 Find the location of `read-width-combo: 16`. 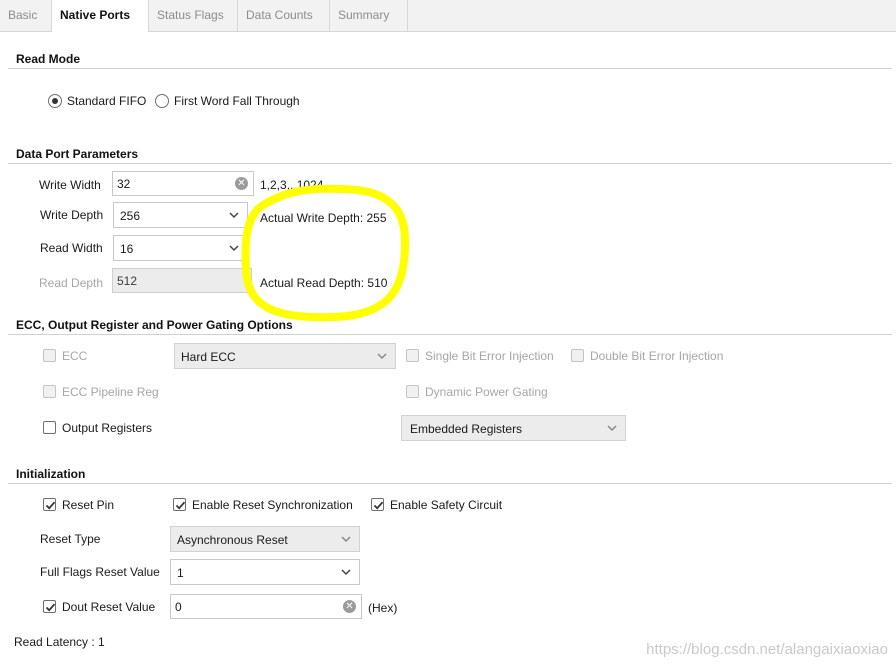

read-width-combo: 16 is located at coordinates (180, 248).